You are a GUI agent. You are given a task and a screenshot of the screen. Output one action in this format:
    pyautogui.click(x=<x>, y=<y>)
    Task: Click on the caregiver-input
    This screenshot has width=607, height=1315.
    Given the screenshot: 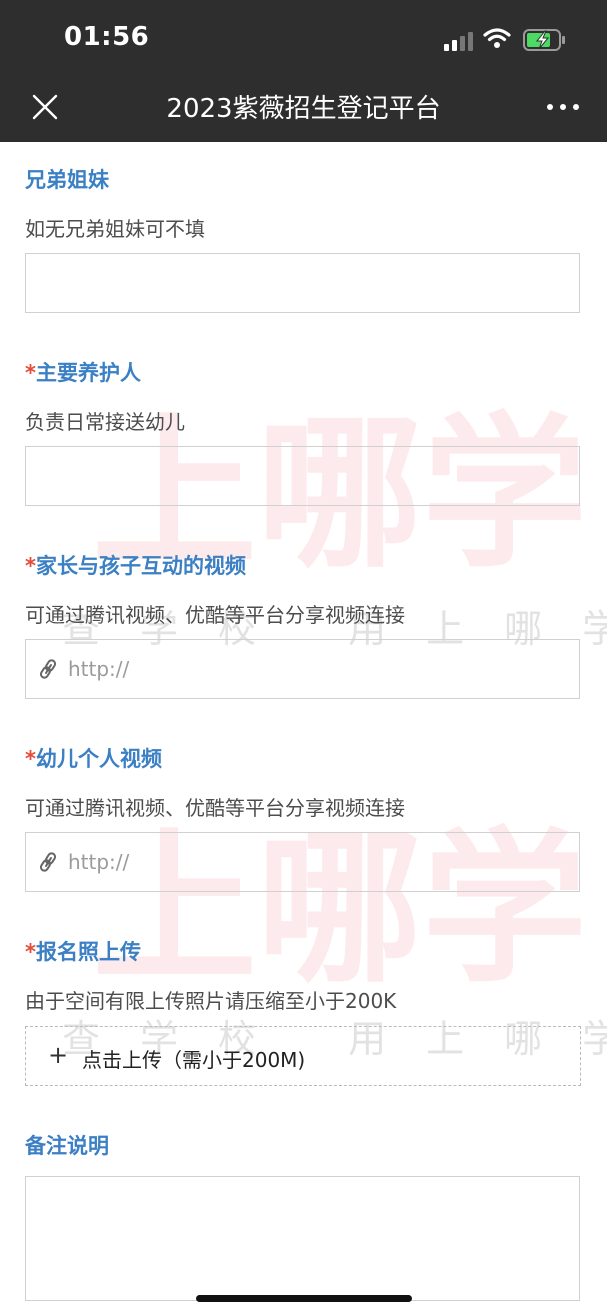 What is the action you would take?
    pyautogui.click(x=302, y=476)
    